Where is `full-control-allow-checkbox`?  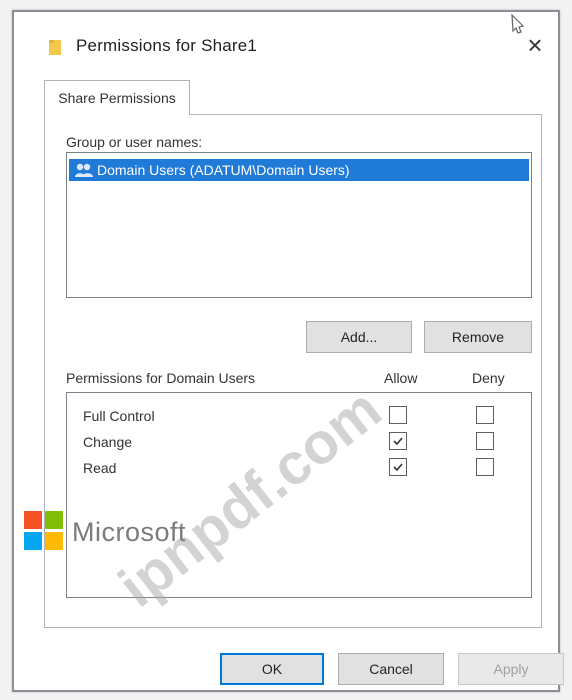 full-control-allow-checkbox is located at coordinates (398, 415).